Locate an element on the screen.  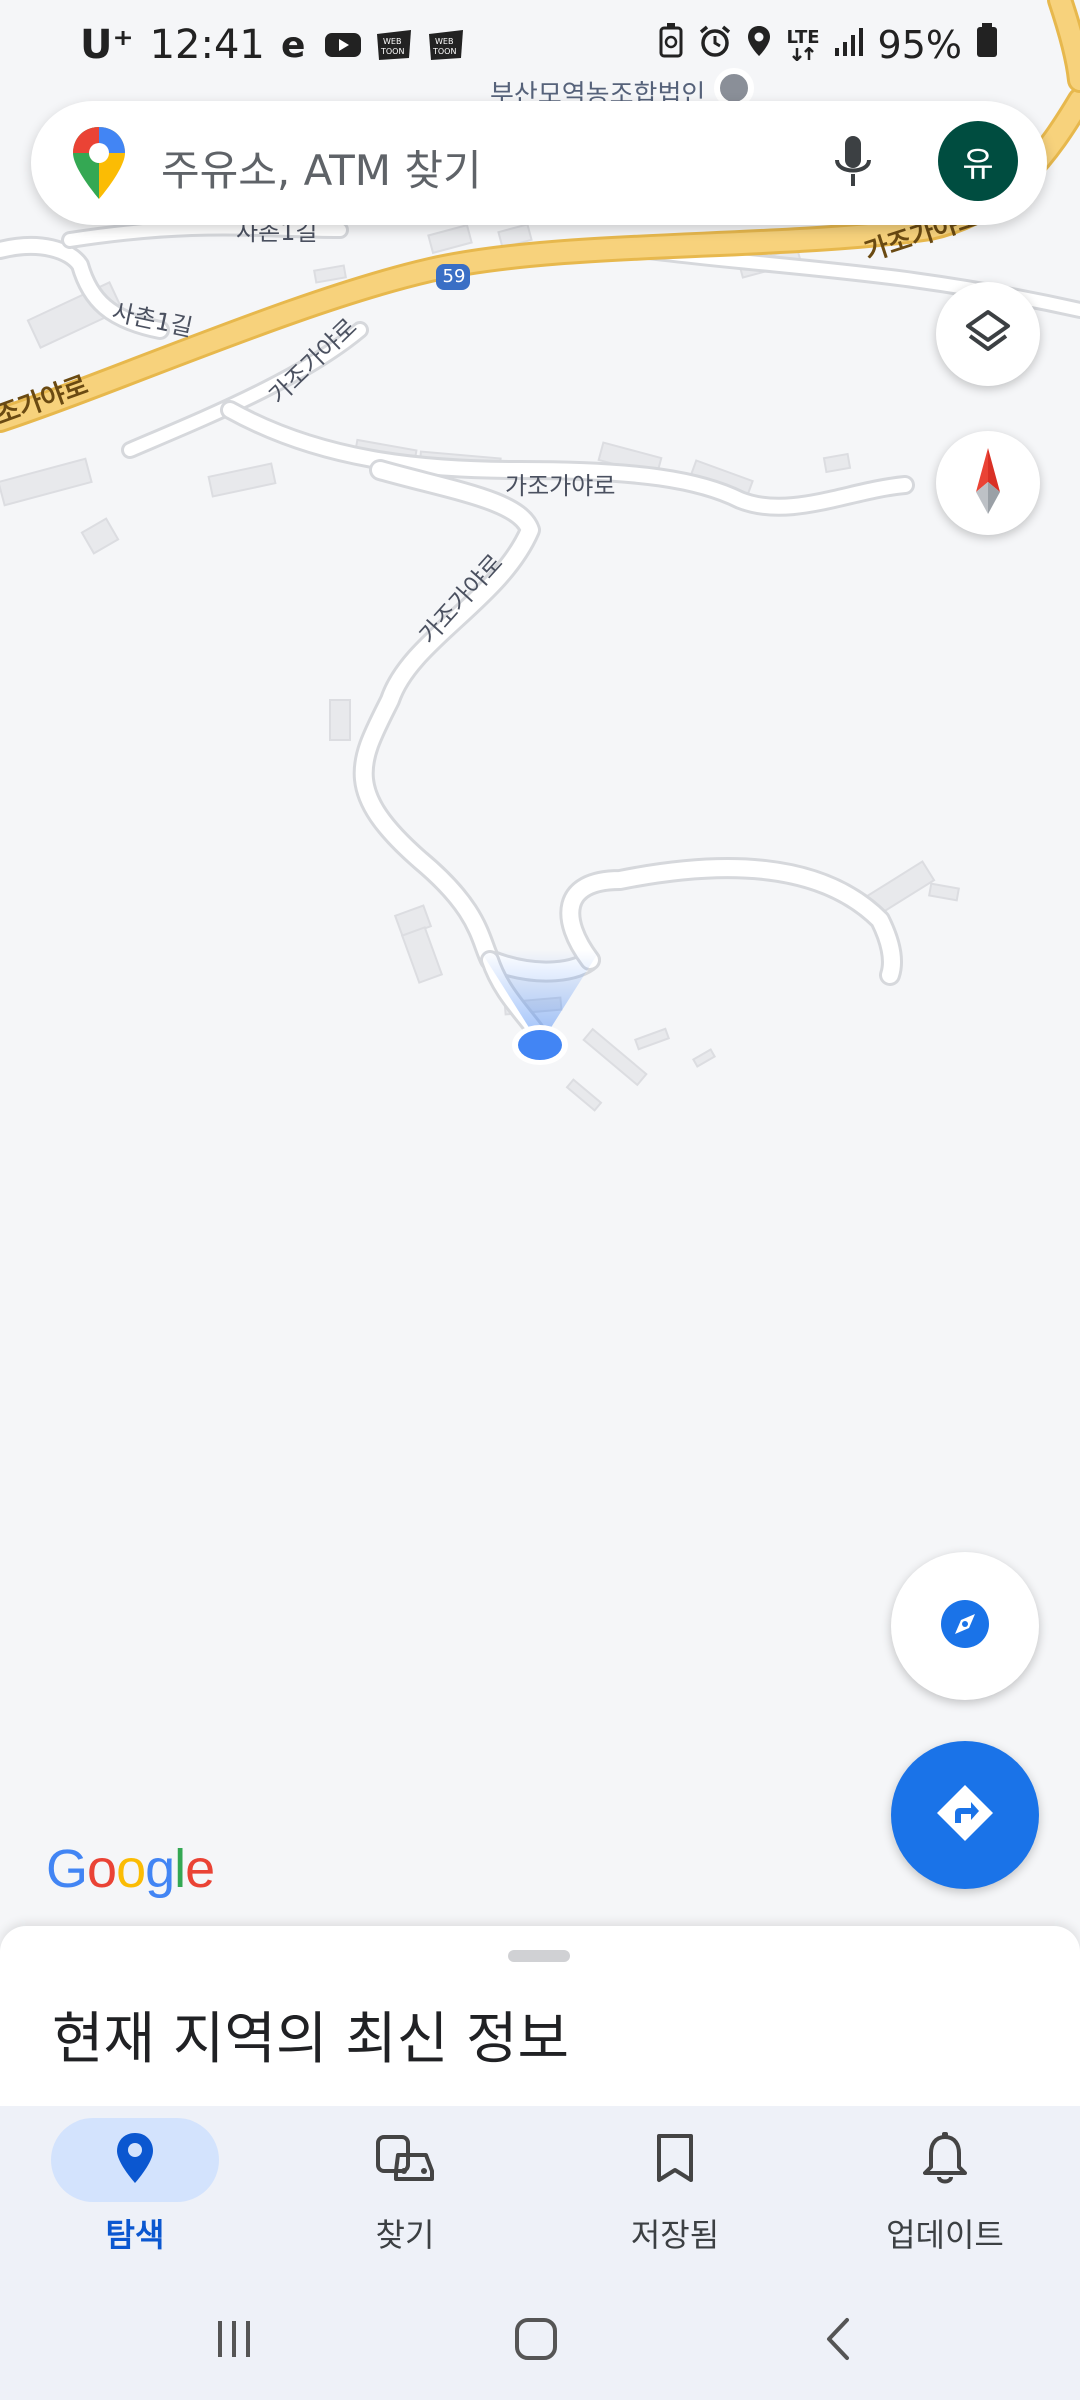
recent-apps-icon is located at coordinates (234, 2341).